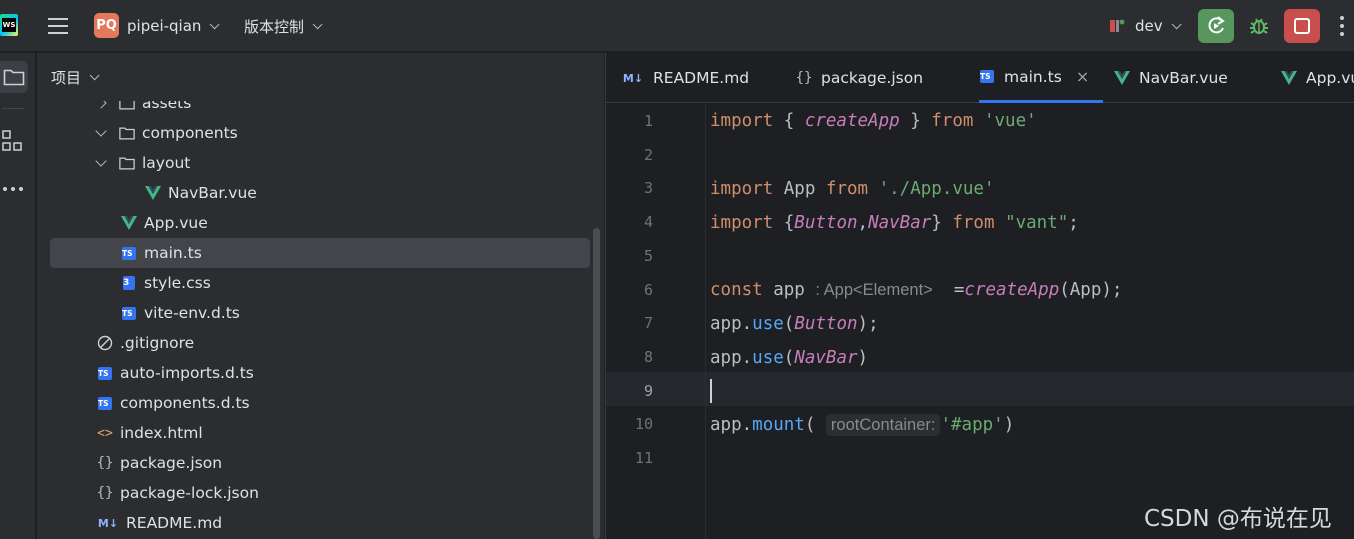  Describe the element at coordinates (101, 105) in the screenshot. I see `chevron-right-icon` at that location.